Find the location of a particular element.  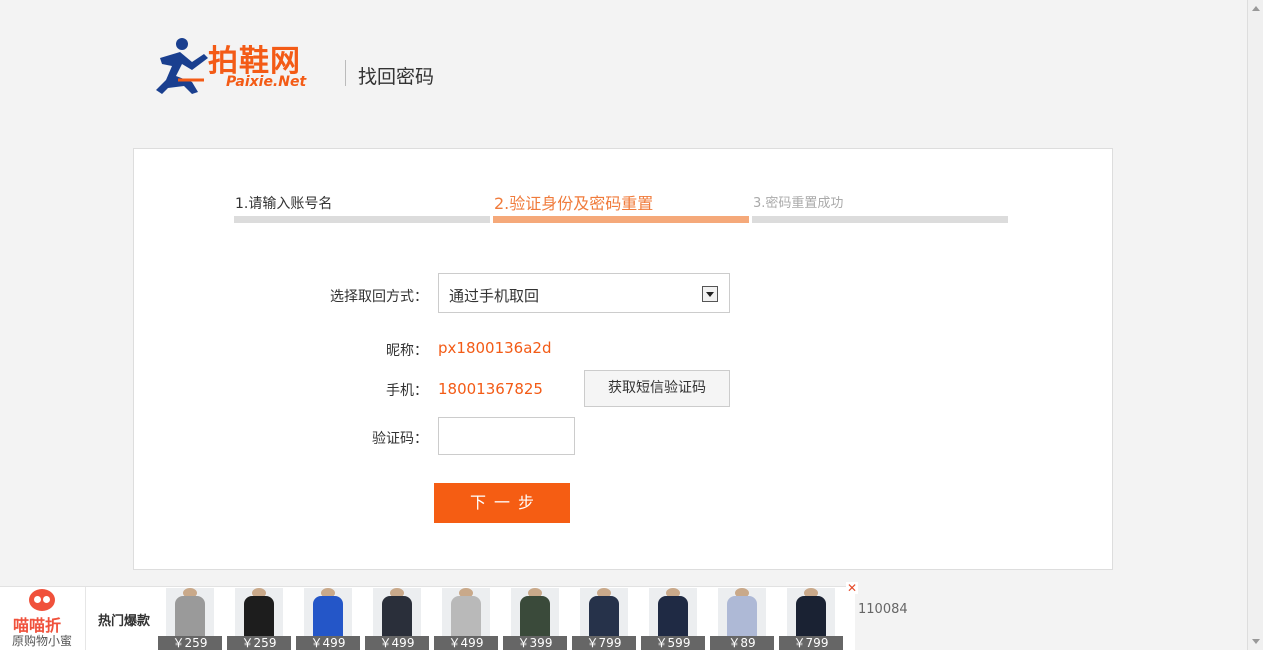

get-sms-code-button: 获取短信验证码 is located at coordinates (657, 388).